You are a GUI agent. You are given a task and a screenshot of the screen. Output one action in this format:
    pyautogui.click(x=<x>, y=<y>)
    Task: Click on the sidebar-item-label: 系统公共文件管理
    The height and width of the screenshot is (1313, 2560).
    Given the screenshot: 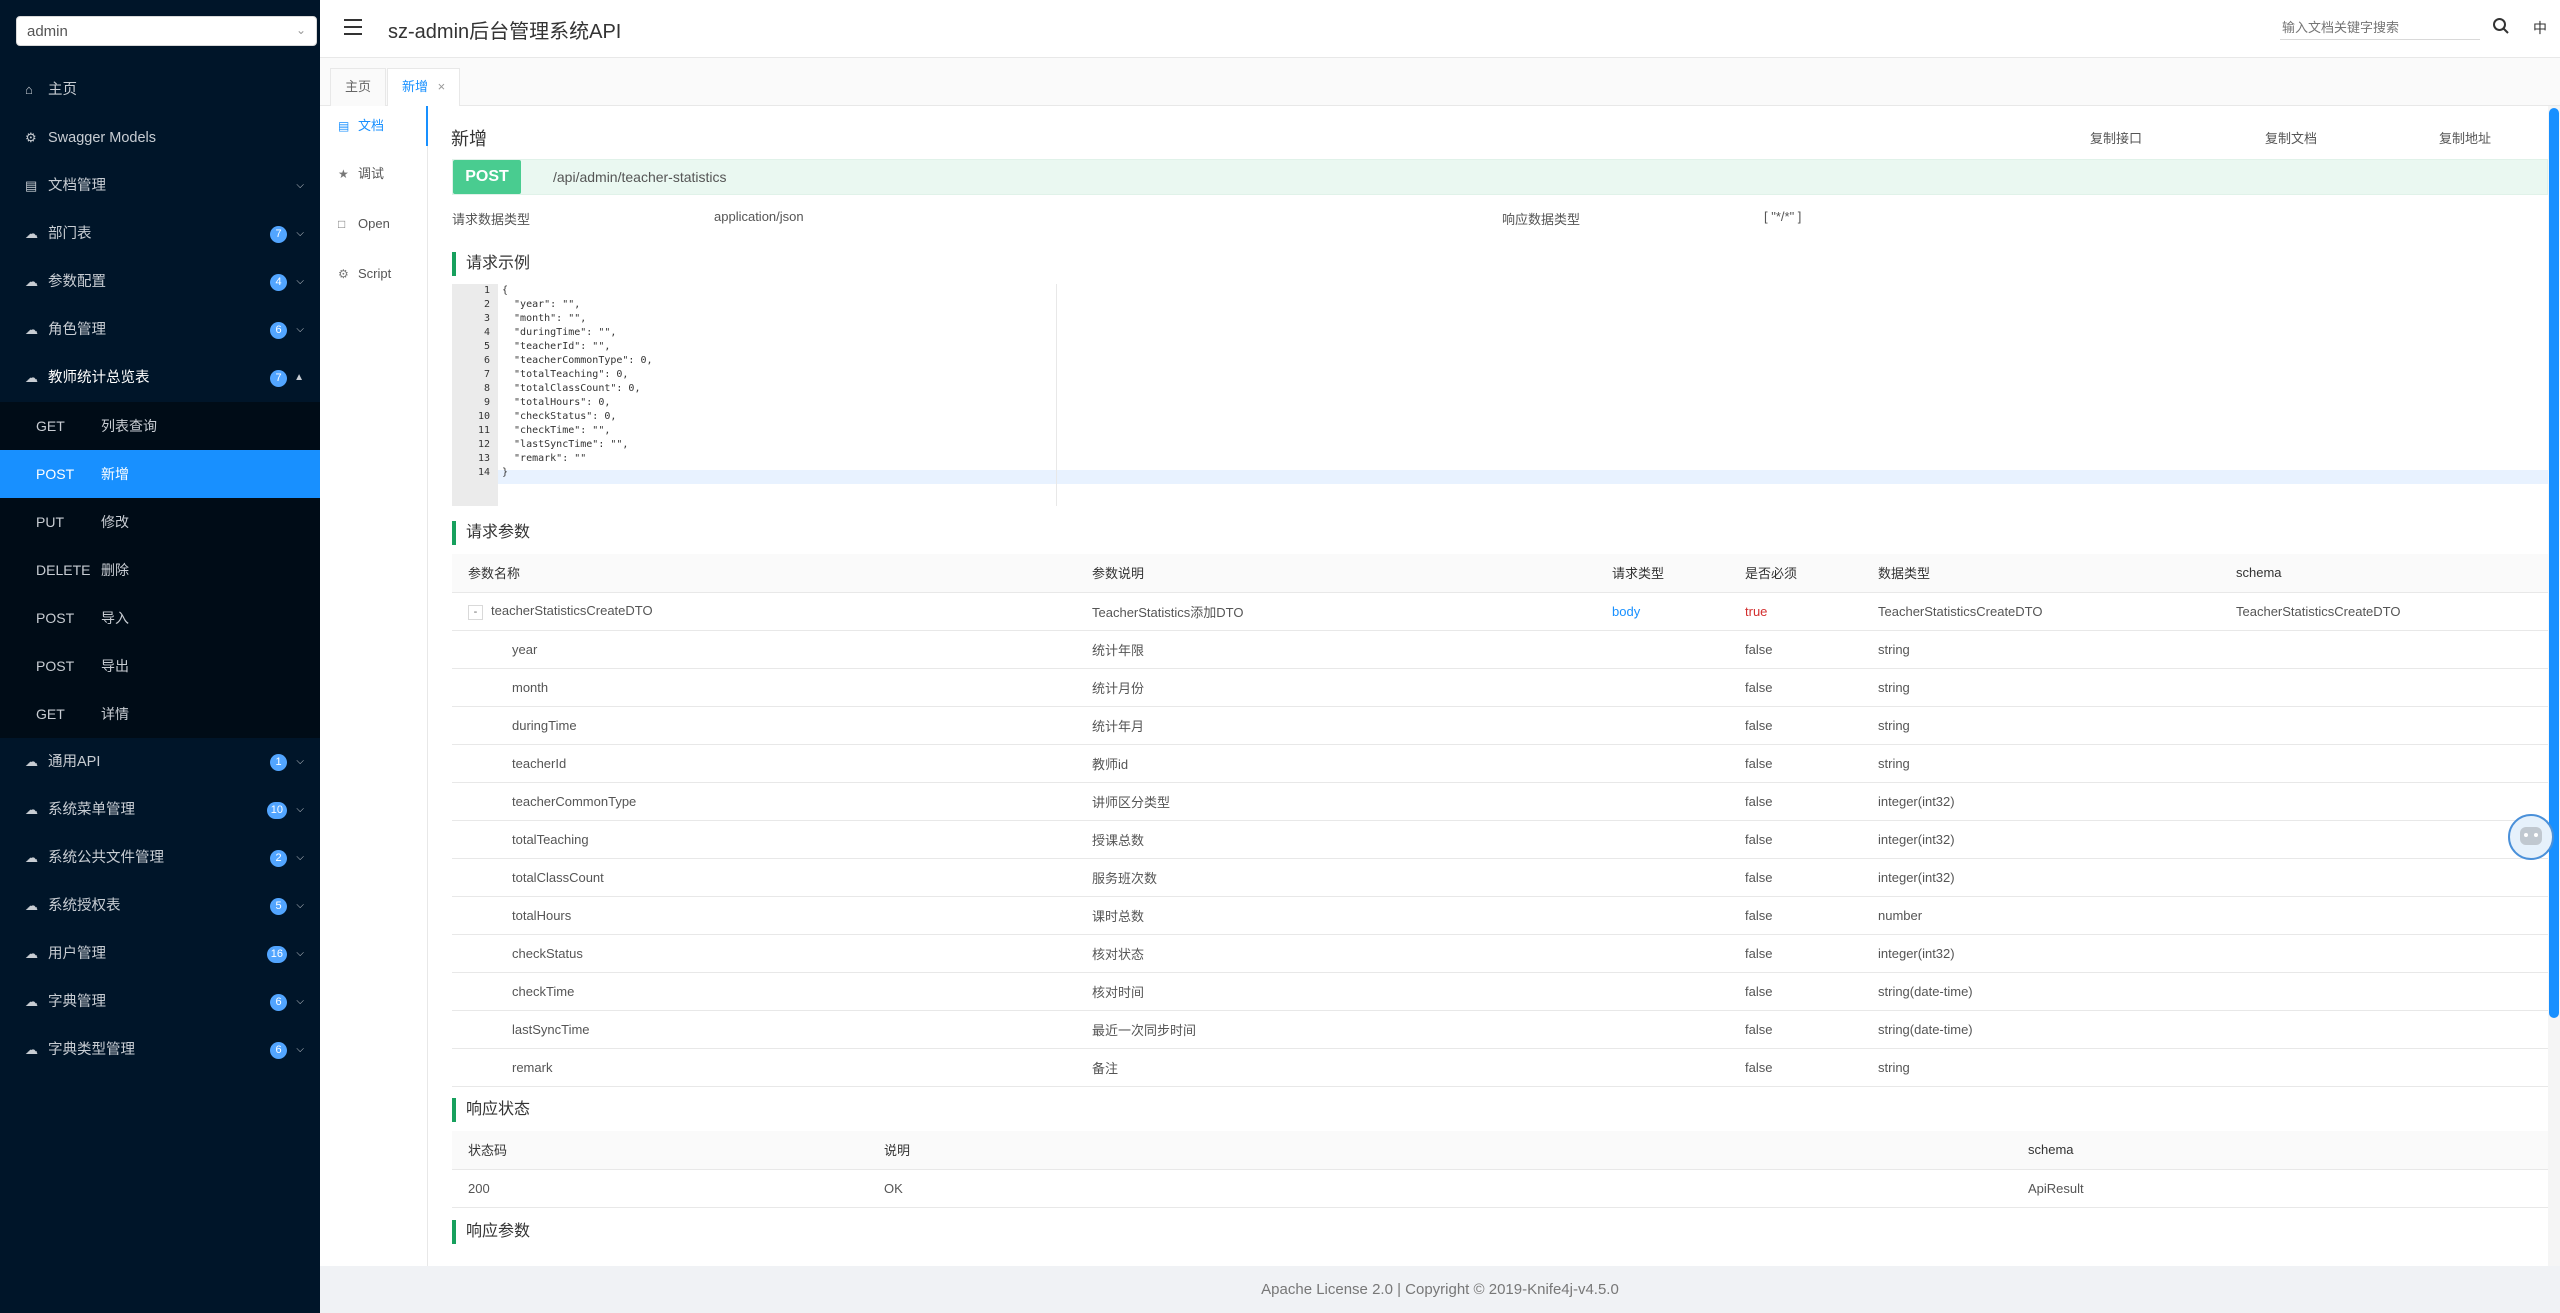 What is the action you would take?
    pyautogui.click(x=106, y=858)
    